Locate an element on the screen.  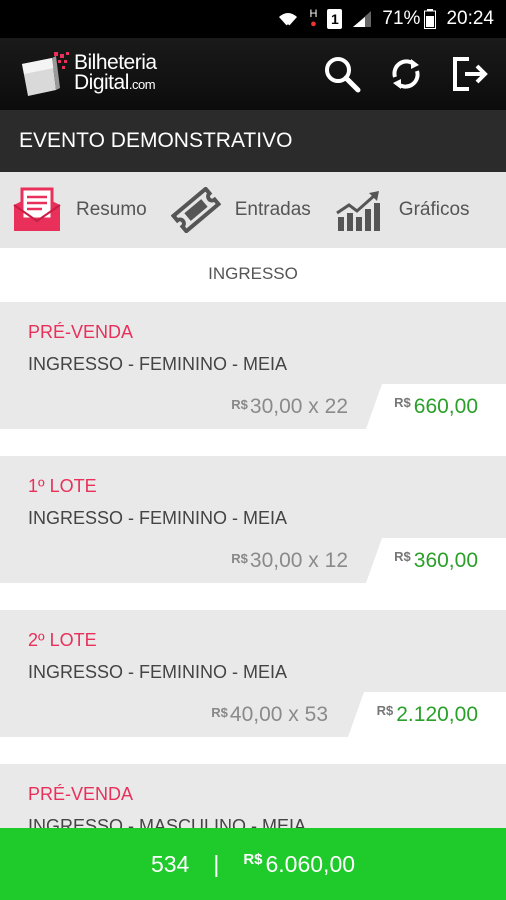
receipt-icon is located at coordinates (37, 209).